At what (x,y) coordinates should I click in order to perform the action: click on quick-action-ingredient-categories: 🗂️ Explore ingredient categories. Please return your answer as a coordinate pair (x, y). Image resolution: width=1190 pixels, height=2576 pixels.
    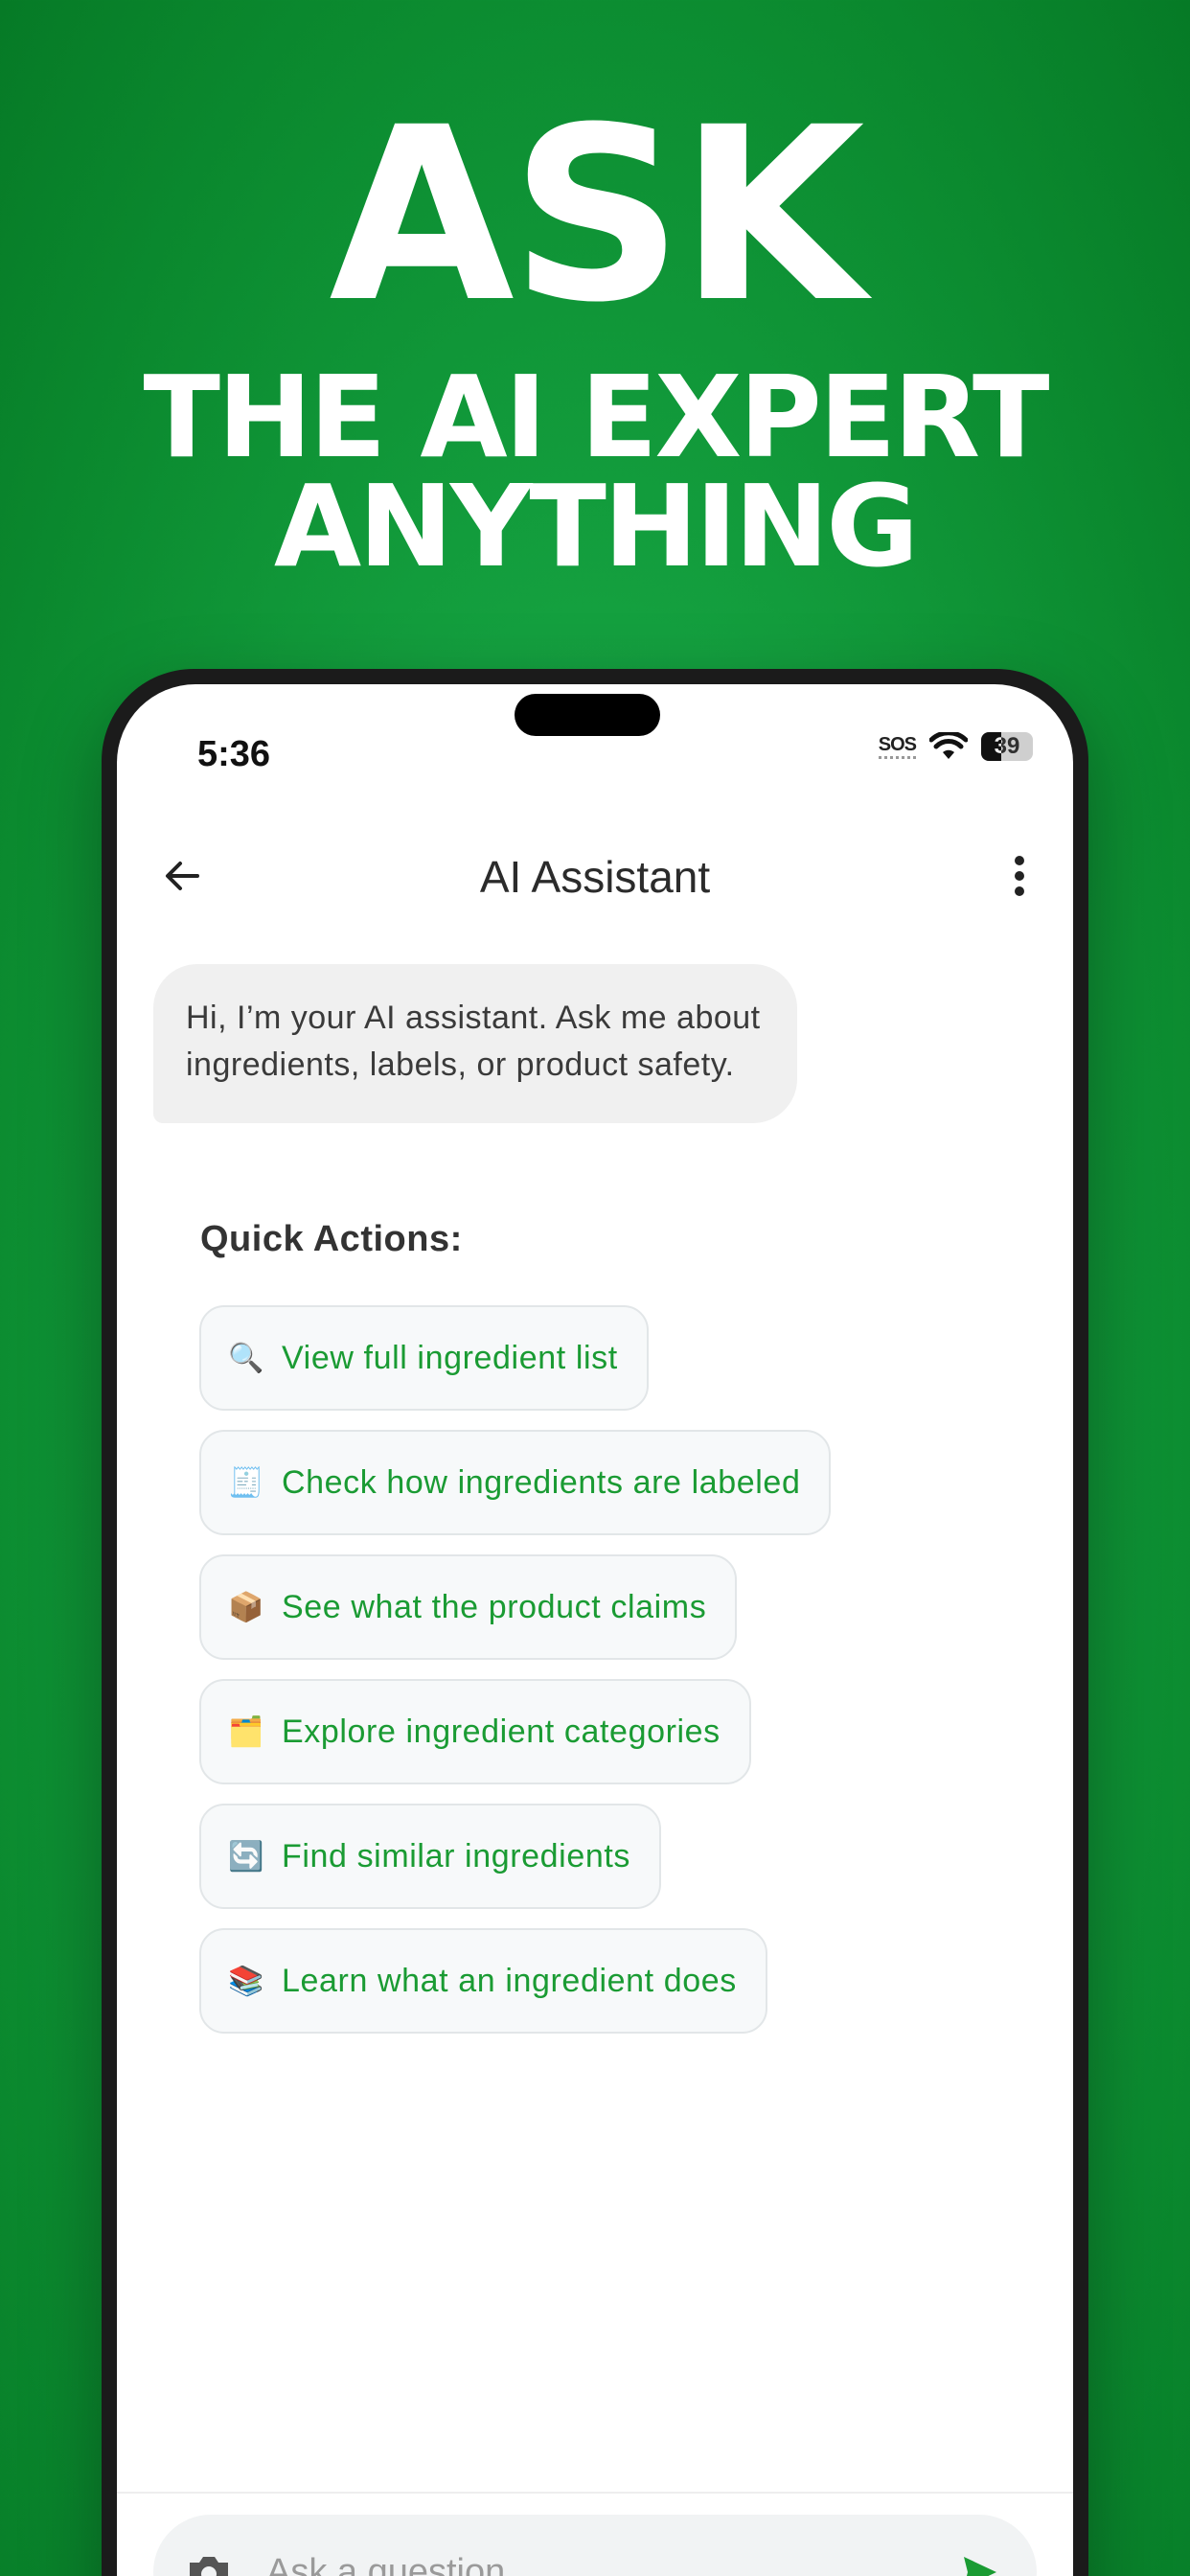
    Looking at the image, I should click on (475, 1731).